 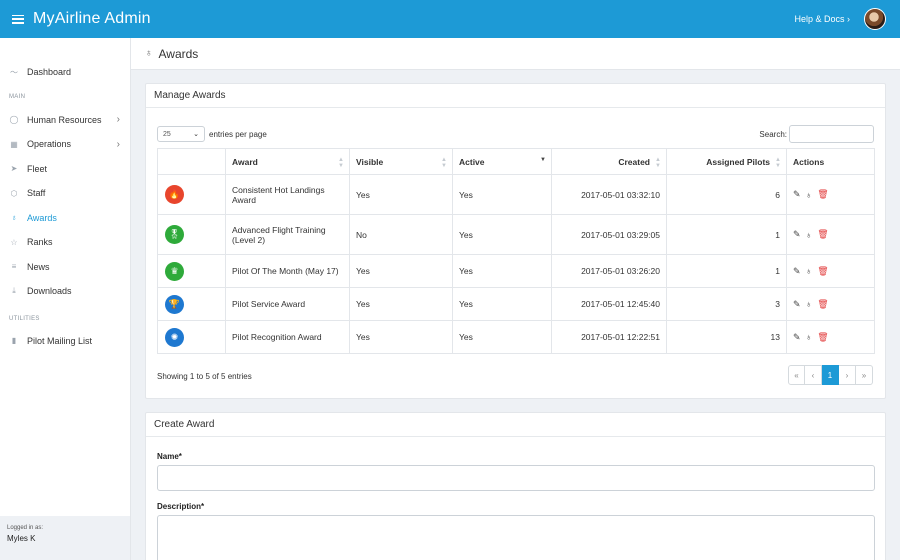 I want to click on sidebar-item-label: Awards, so click(x=42, y=217).